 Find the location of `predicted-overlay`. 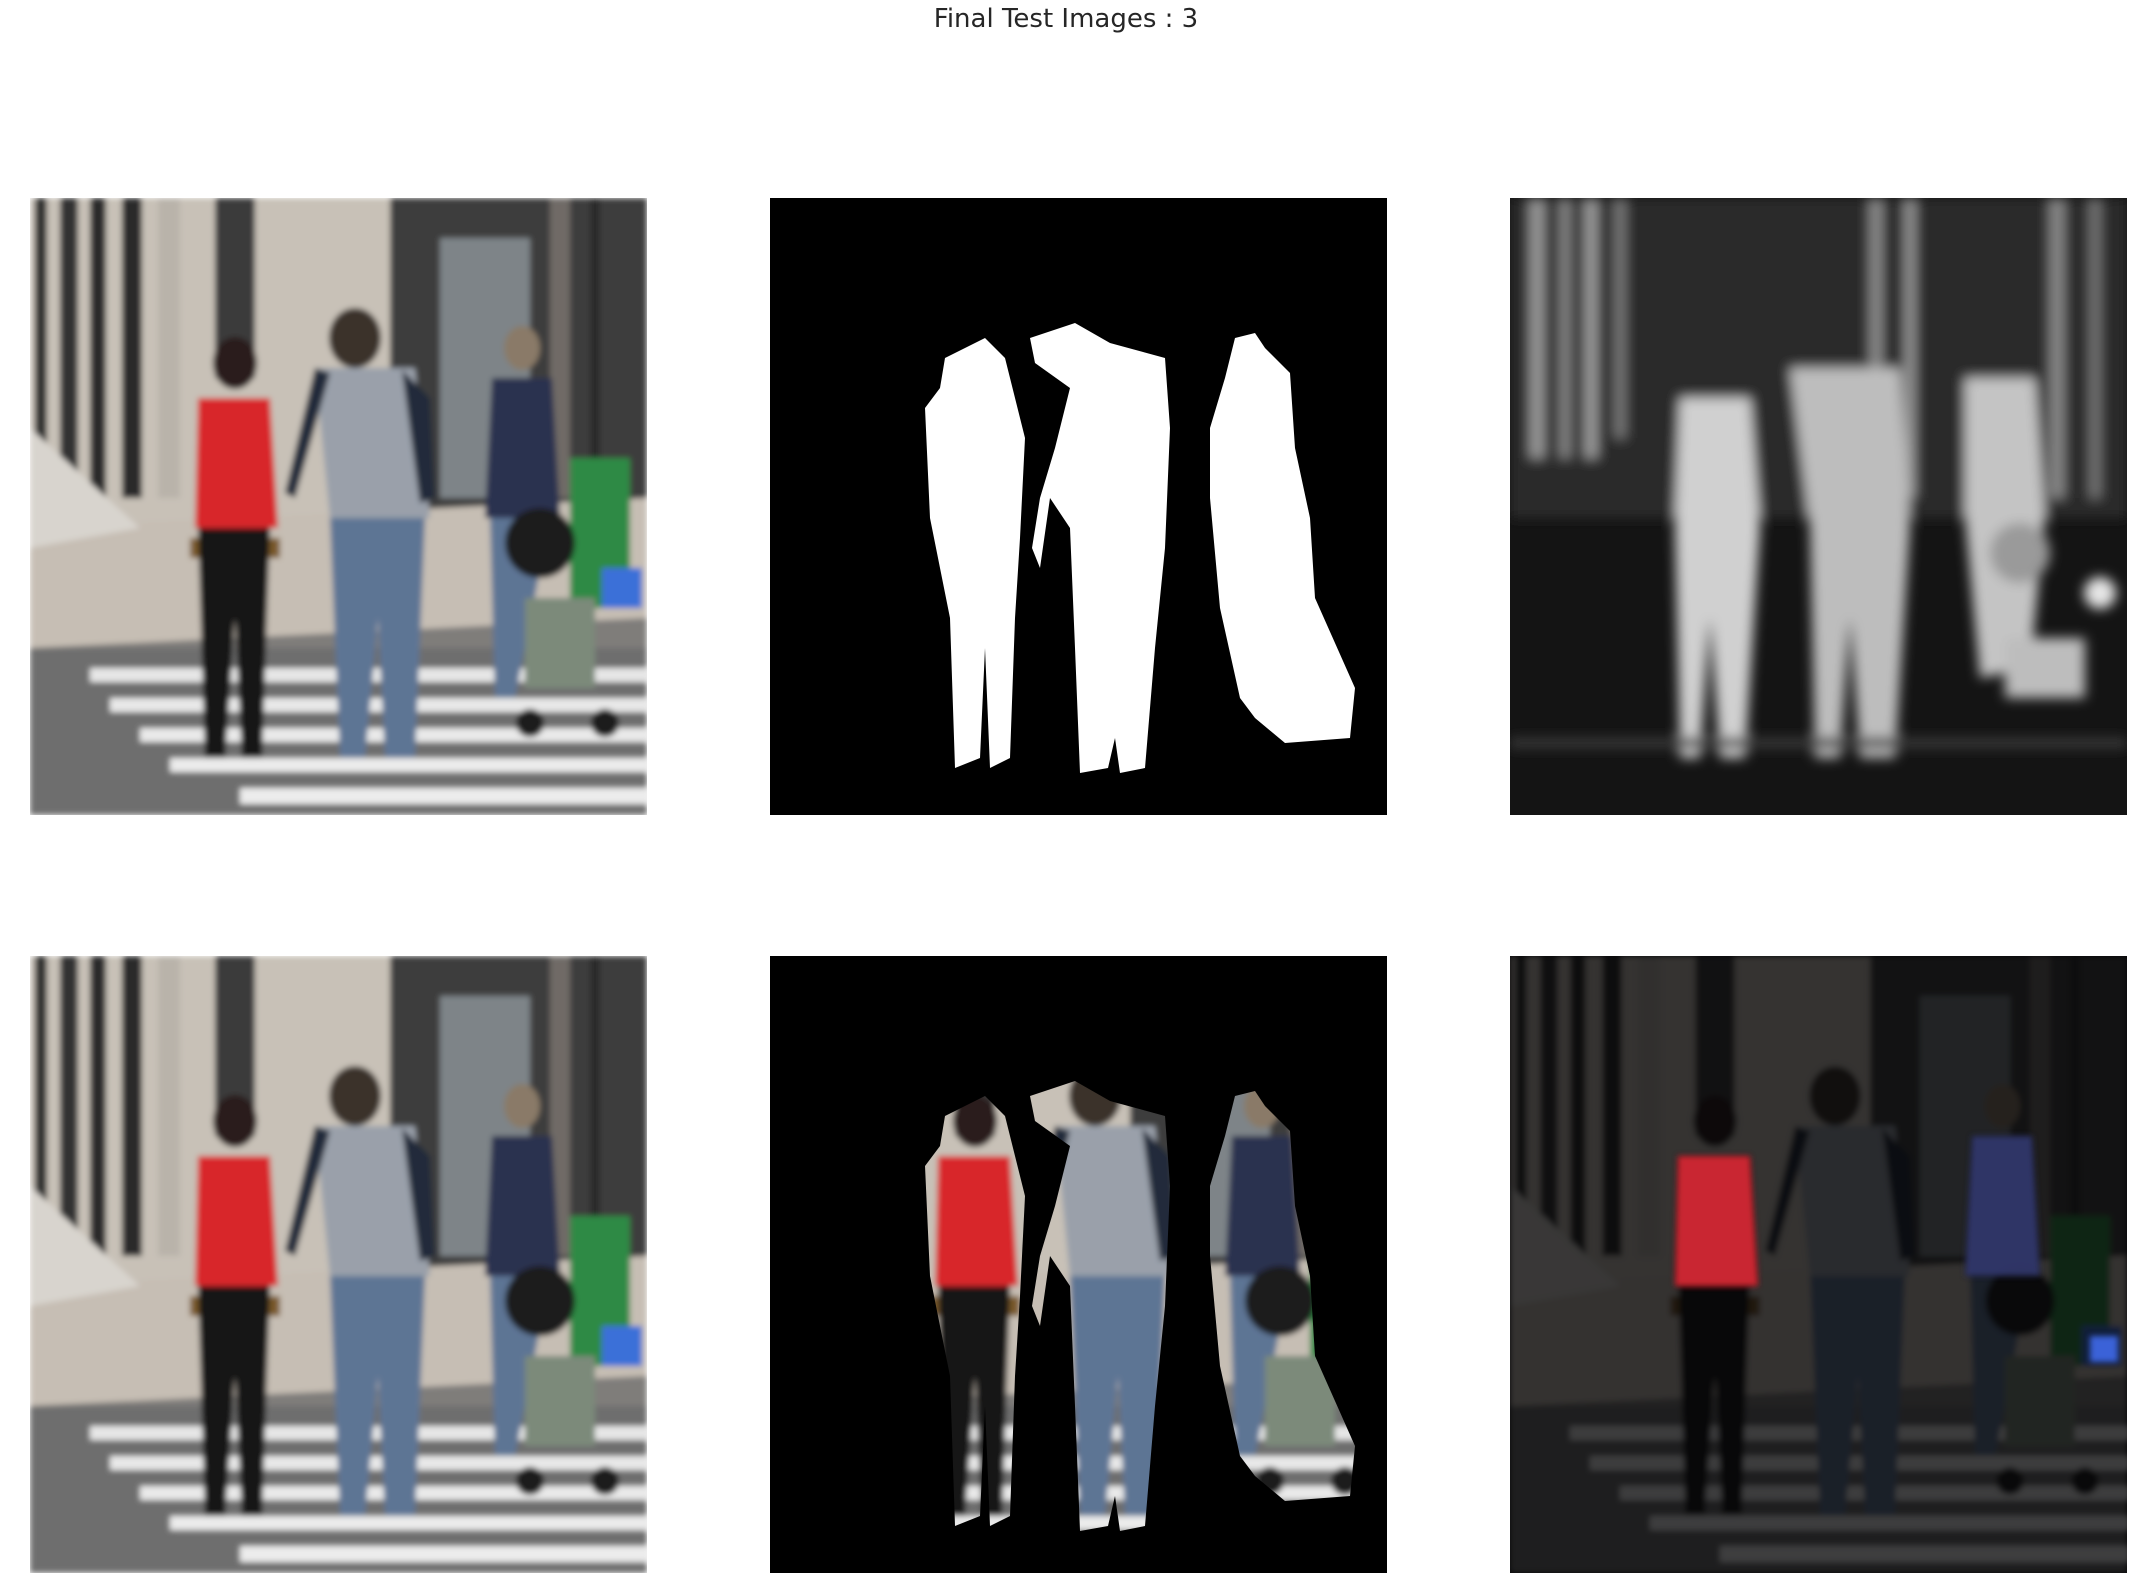

predicted-overlay is located at coordinates (1818, 1264).